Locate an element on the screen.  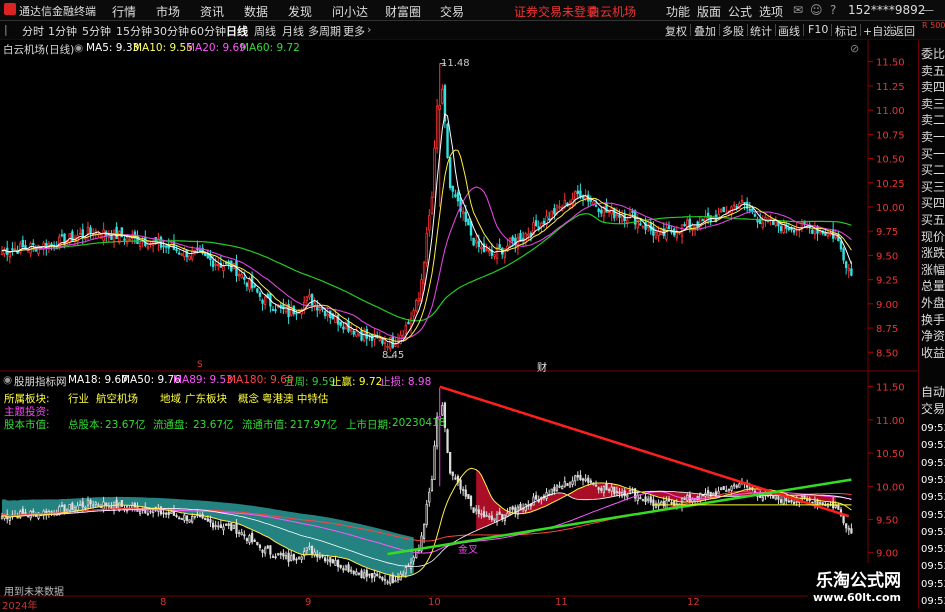
menu-item-discover: 发现 is located at coordinates (300, 11).